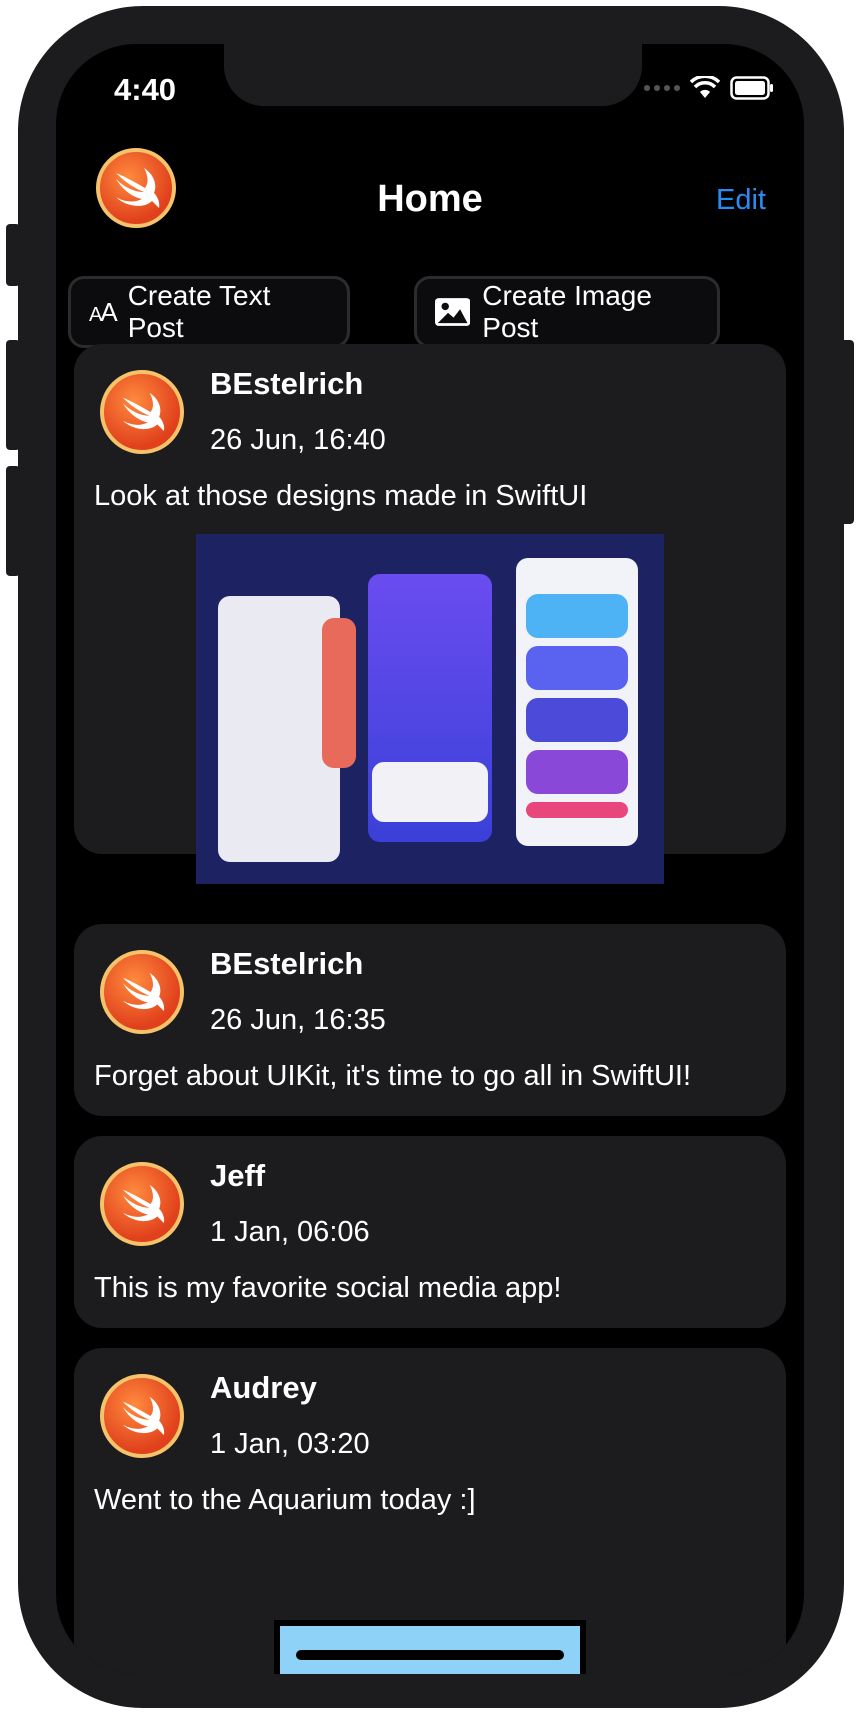 This screenshot has width=860, height=1714. What do you see at coordinates (298, 440) in the screenshot?
I see `post-date: 26 Jun, 16:40` at bounding box center [298, 440].